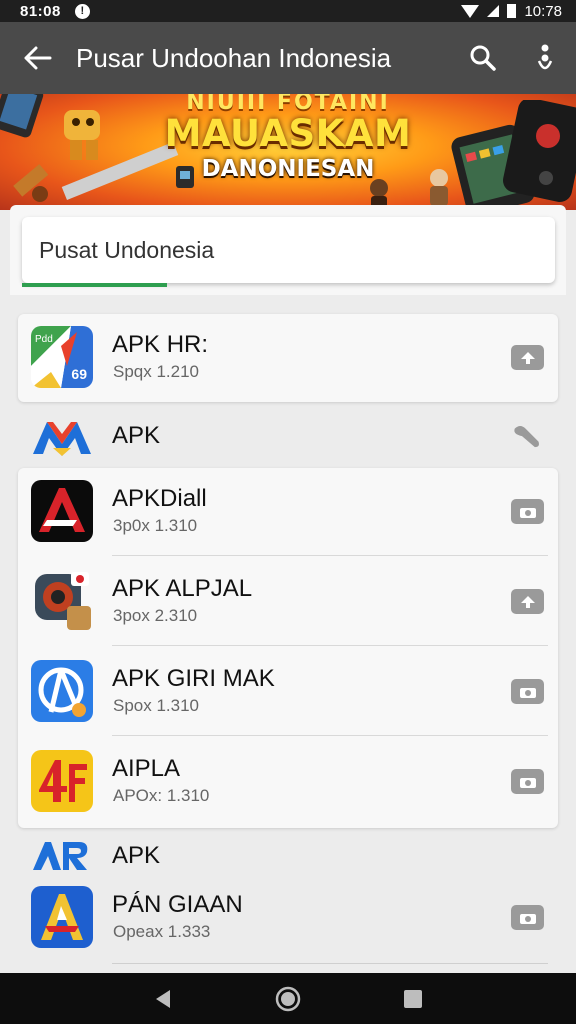 This screenshot has width=576, height=1024. I want to click on game-console-icon, so click(62, 601).